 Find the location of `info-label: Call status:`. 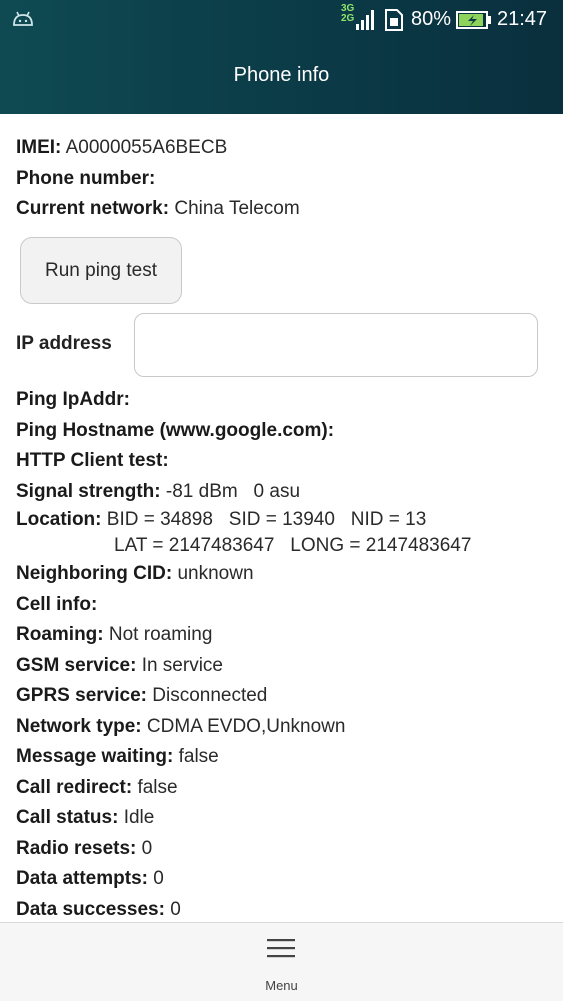

info-label: Call status: is located at coordinates (67, 817).